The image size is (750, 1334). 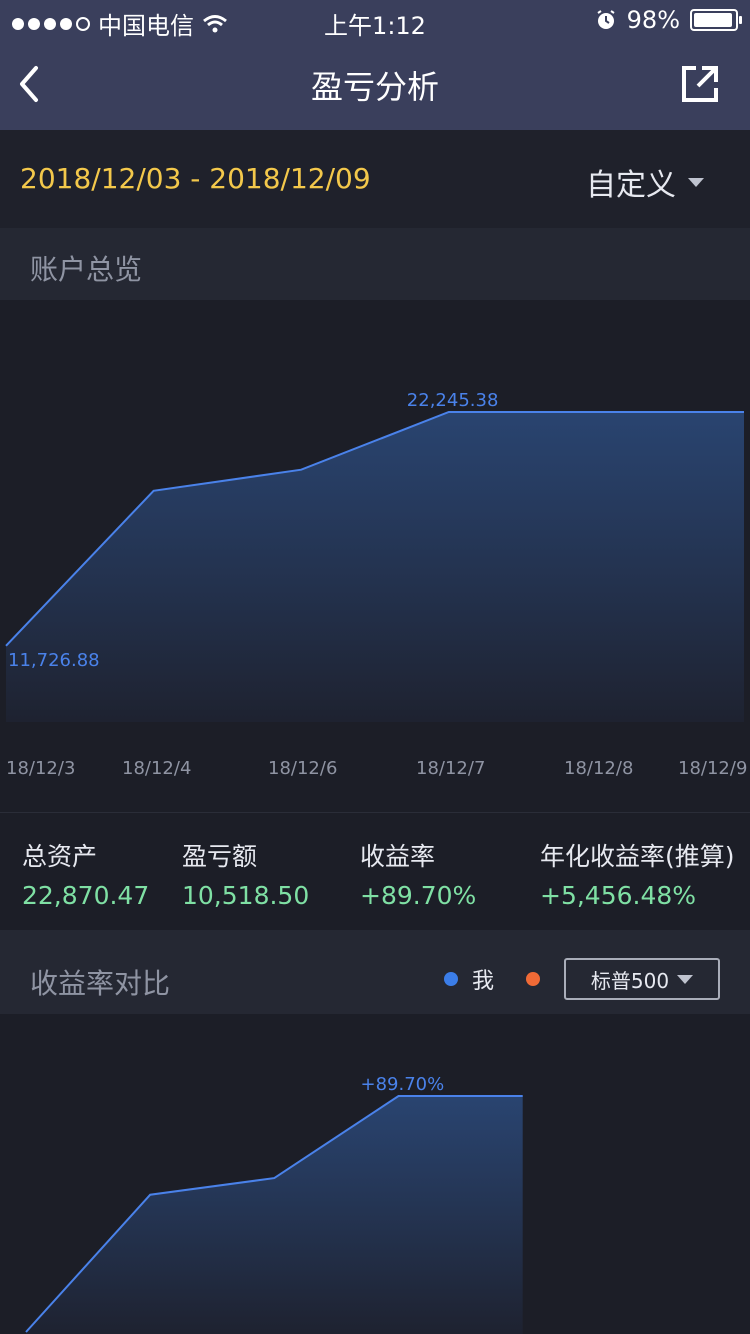 What do you see at coordinates (418, 895) in the screenshot?
I see `stat-value: +89.70%` at bounding box center [418, 895].